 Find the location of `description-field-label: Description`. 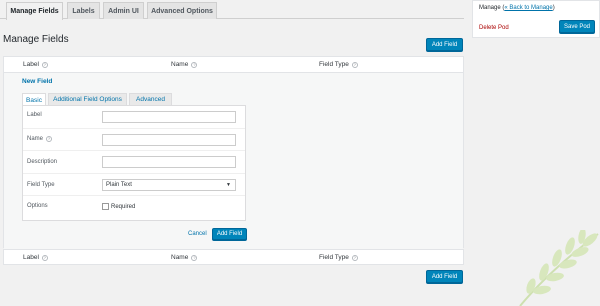

description-field-label: Description is located at coordinates (42, 162).